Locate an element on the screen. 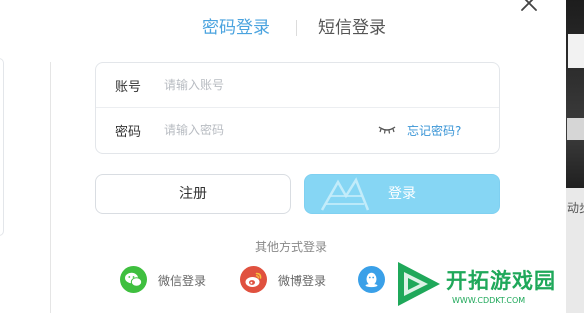  qq-icon is located at coordinates (371, 279).